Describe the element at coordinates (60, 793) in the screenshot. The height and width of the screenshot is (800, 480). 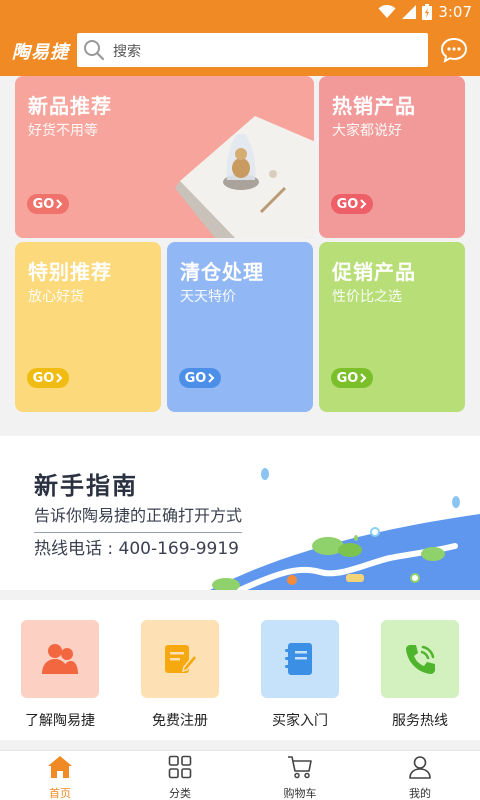
I see `tab-label: 首页` at that location.